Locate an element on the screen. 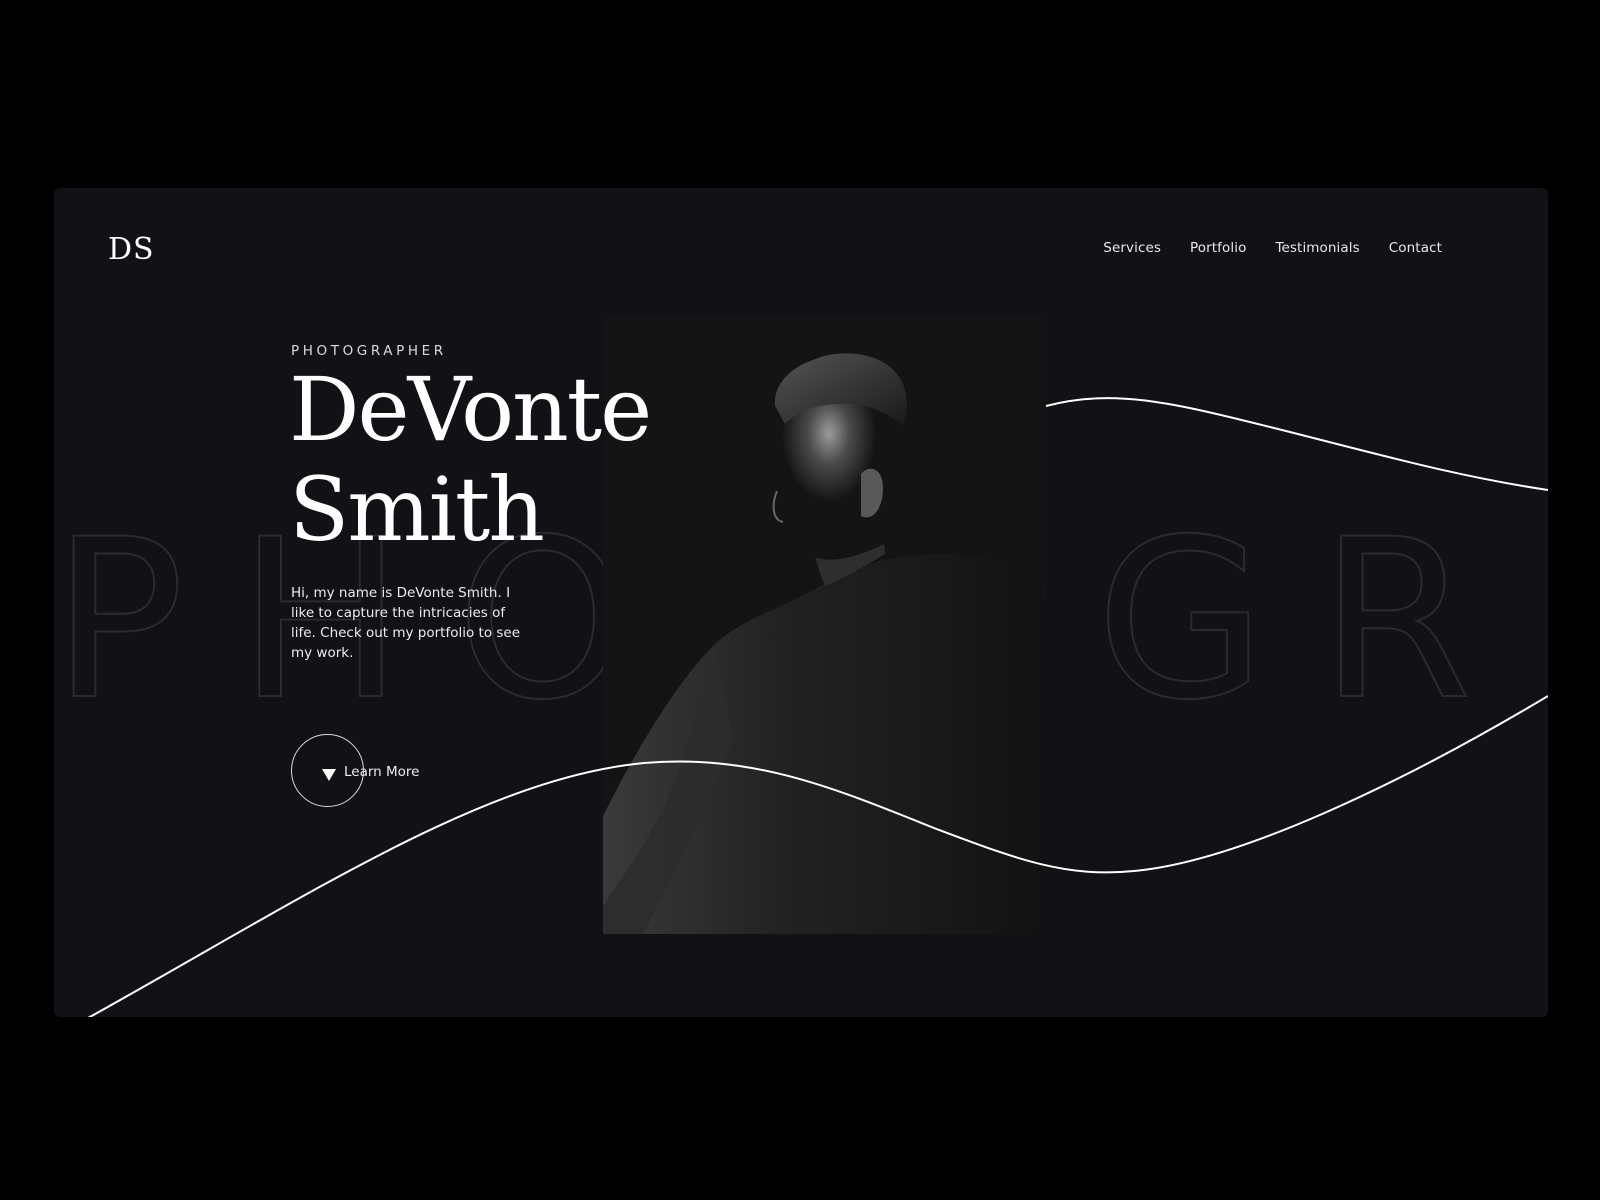  logo-text: DS is located at coordinates (131, 248).